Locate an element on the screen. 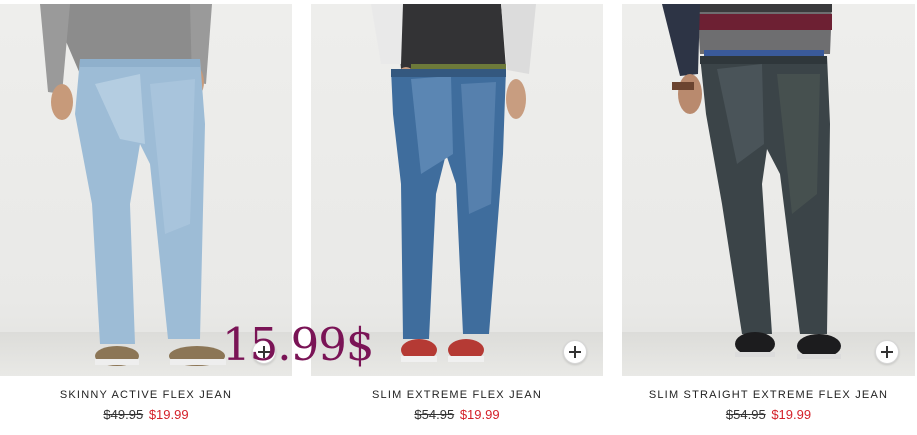  overlay-price-text: 15.99$ is located at coordinates (298, 344).